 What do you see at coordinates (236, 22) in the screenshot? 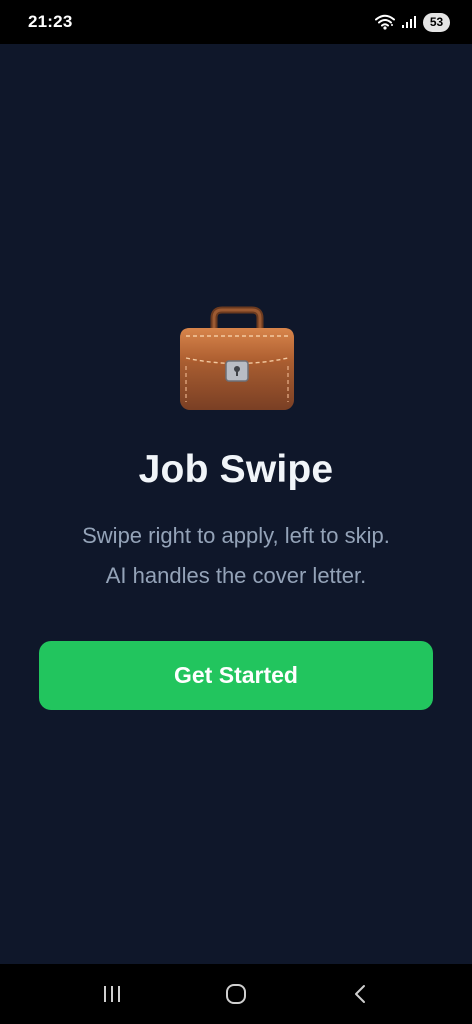
I see `status-bar: 21:23 53` at bounding box center [236, 22].